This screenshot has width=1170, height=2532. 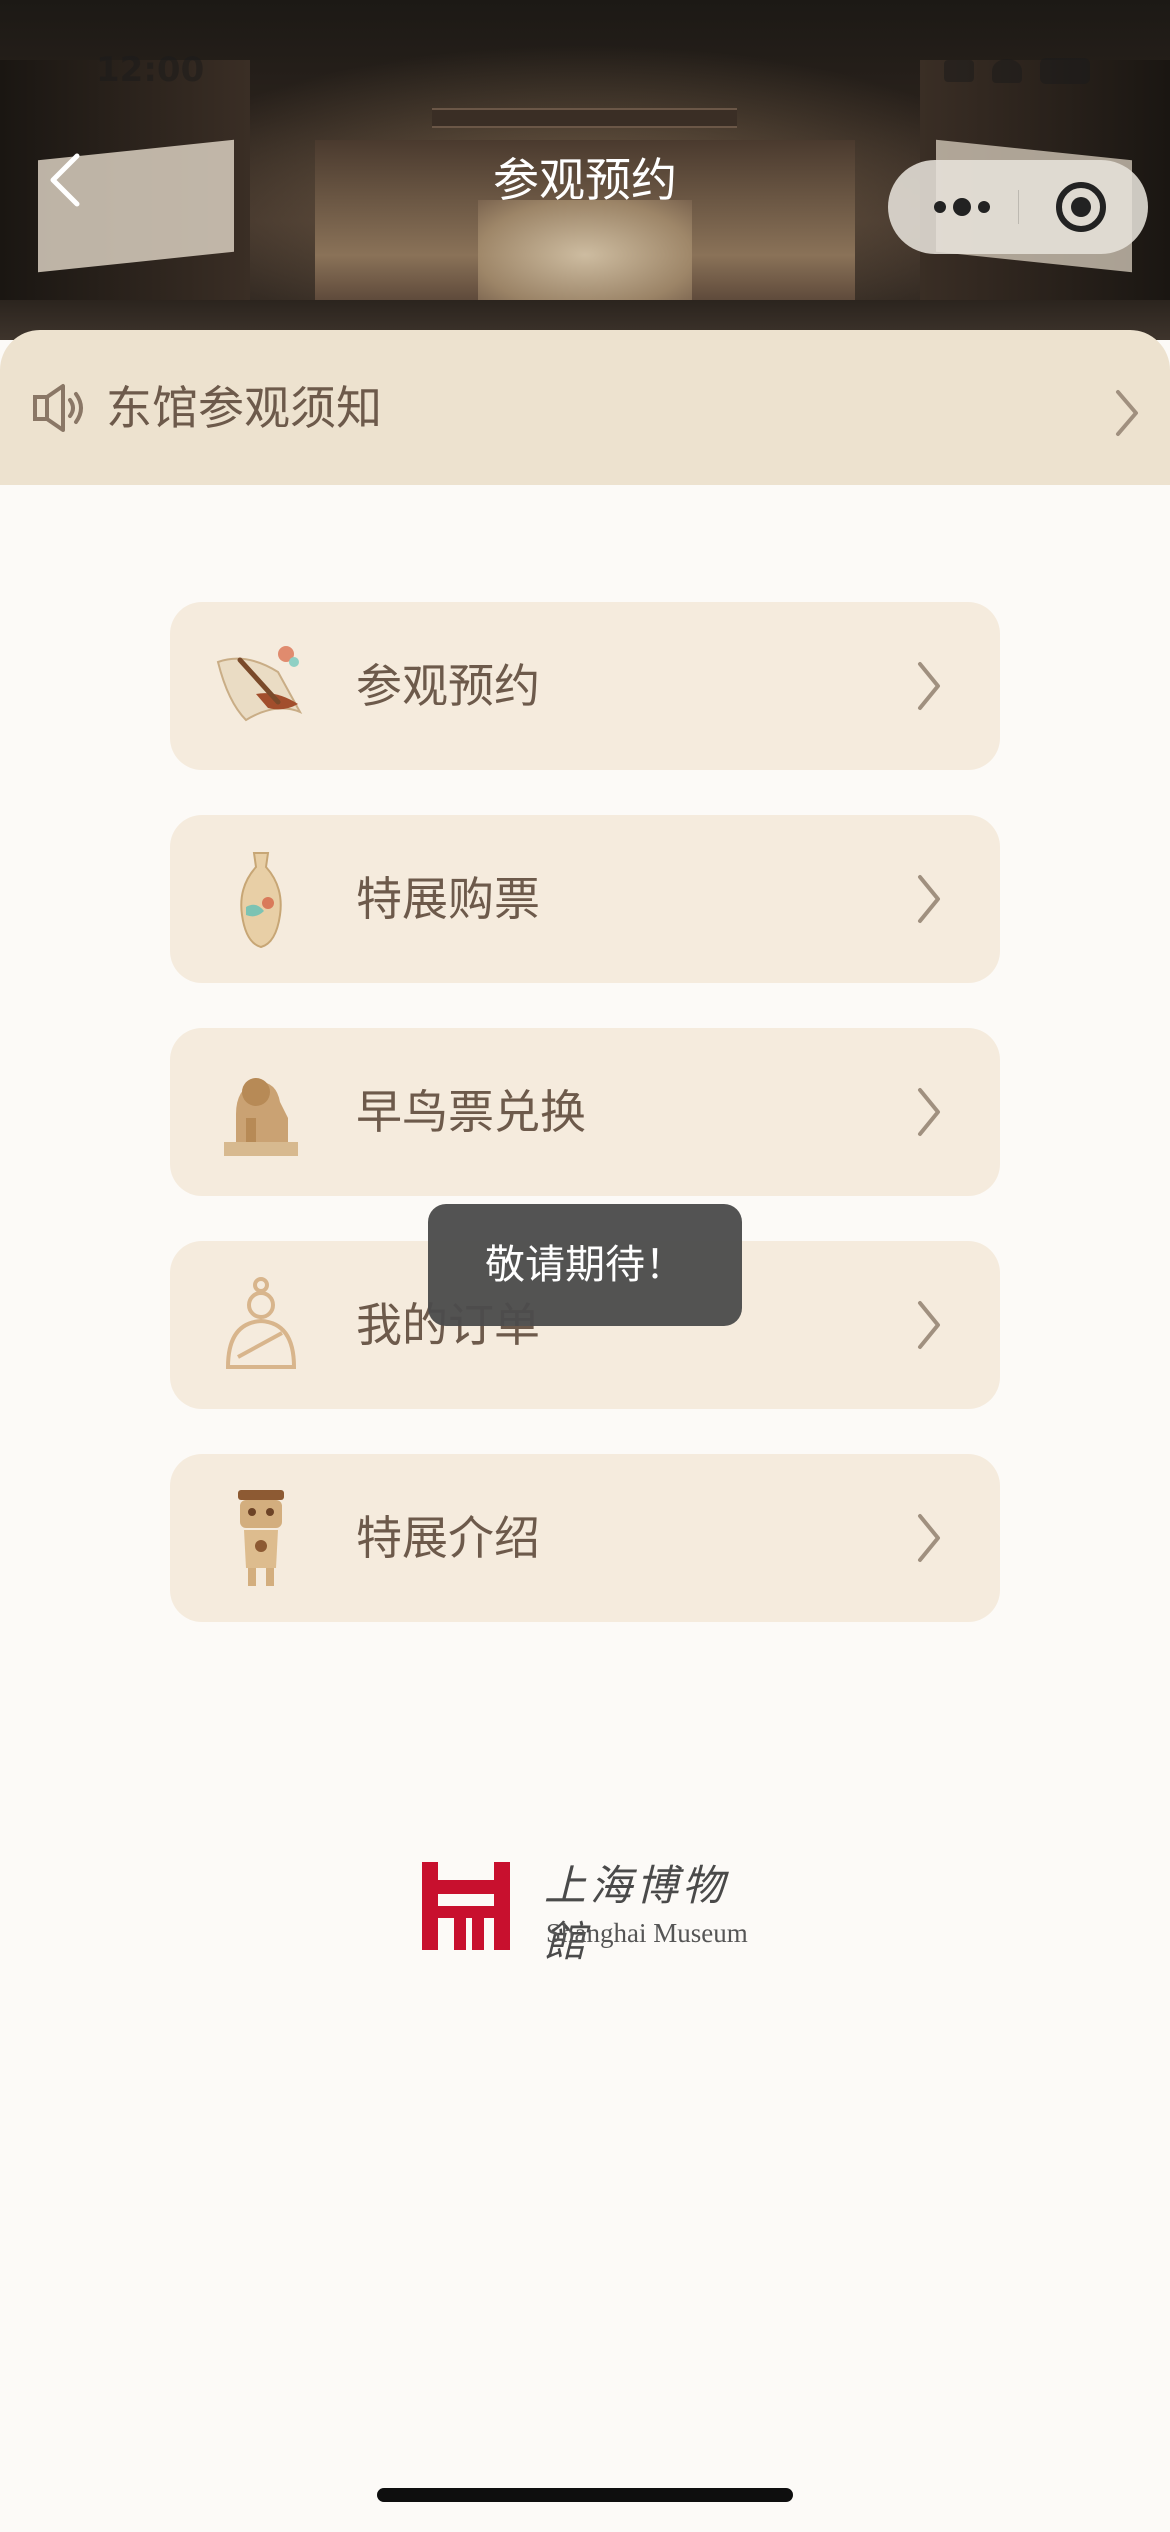 I want to click on menu-item-visit-reservation: 参观预约, so click(x=585, y=686).